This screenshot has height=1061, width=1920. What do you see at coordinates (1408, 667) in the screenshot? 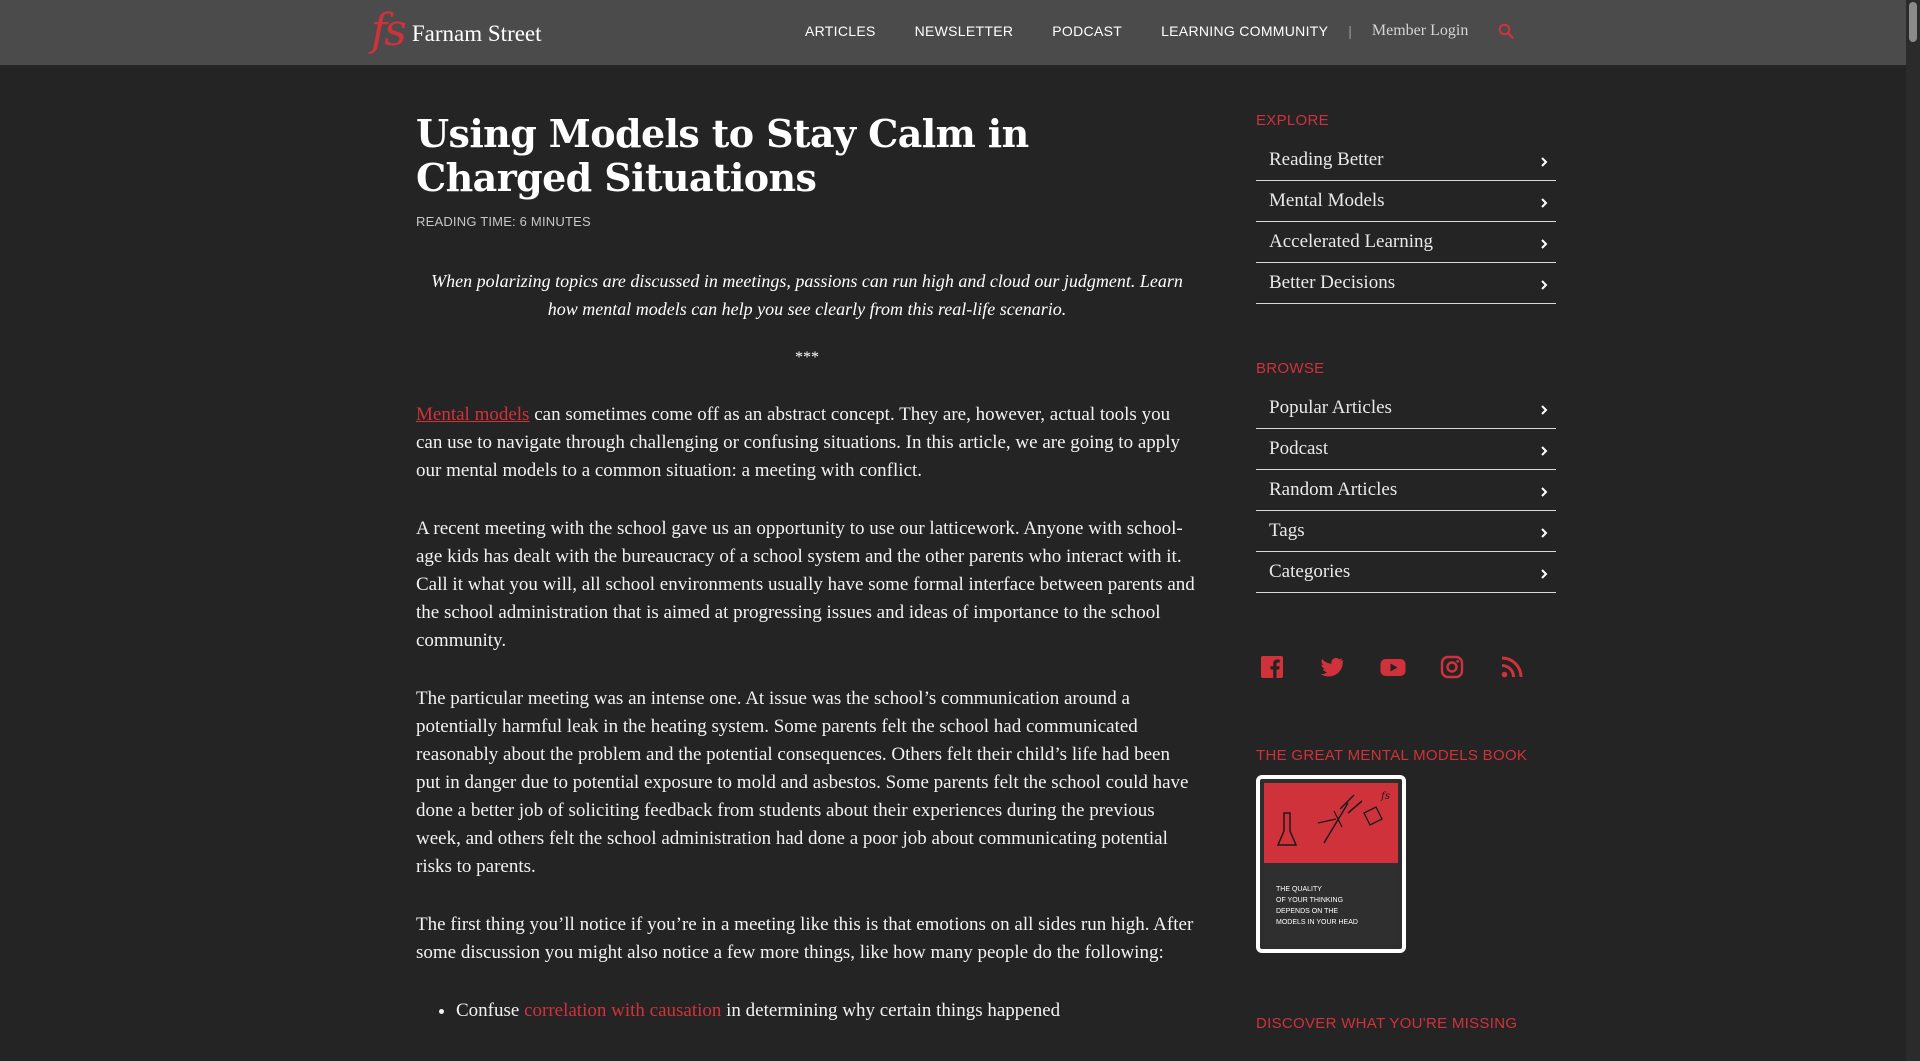
I see `social-links` at bounding box center [1408, 667].